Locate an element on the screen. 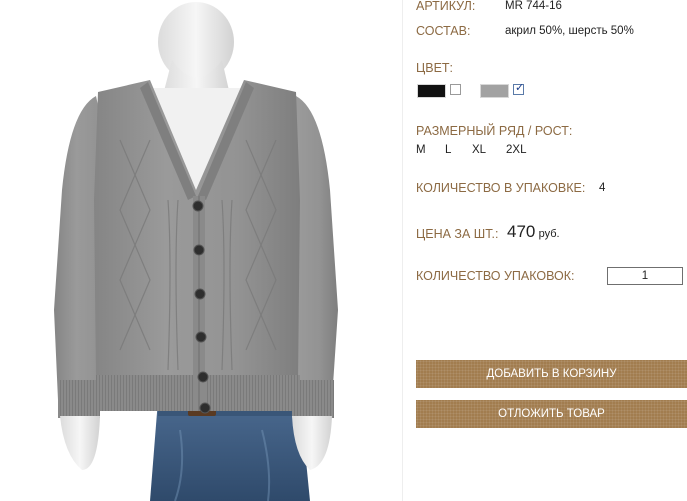 The height and width of the screenshot is (501, 687). price-label: ЦЕНА ЗА ШТ.: is located at coordinates (457, 234).